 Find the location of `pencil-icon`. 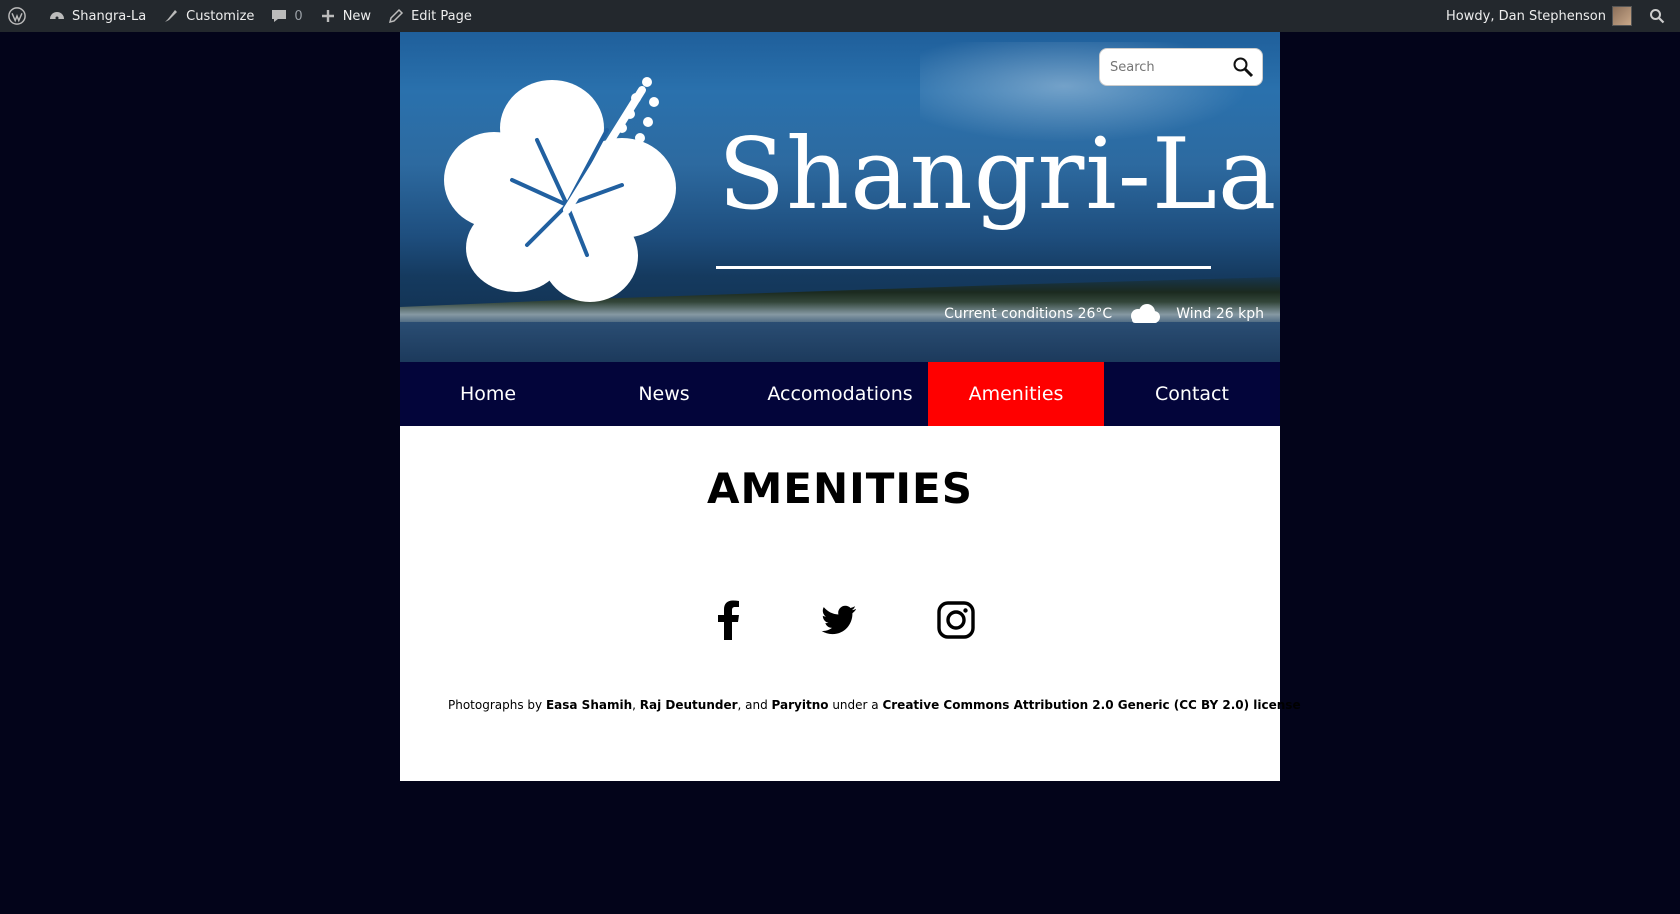

pencil-icon is located at coordinates (396, 16).